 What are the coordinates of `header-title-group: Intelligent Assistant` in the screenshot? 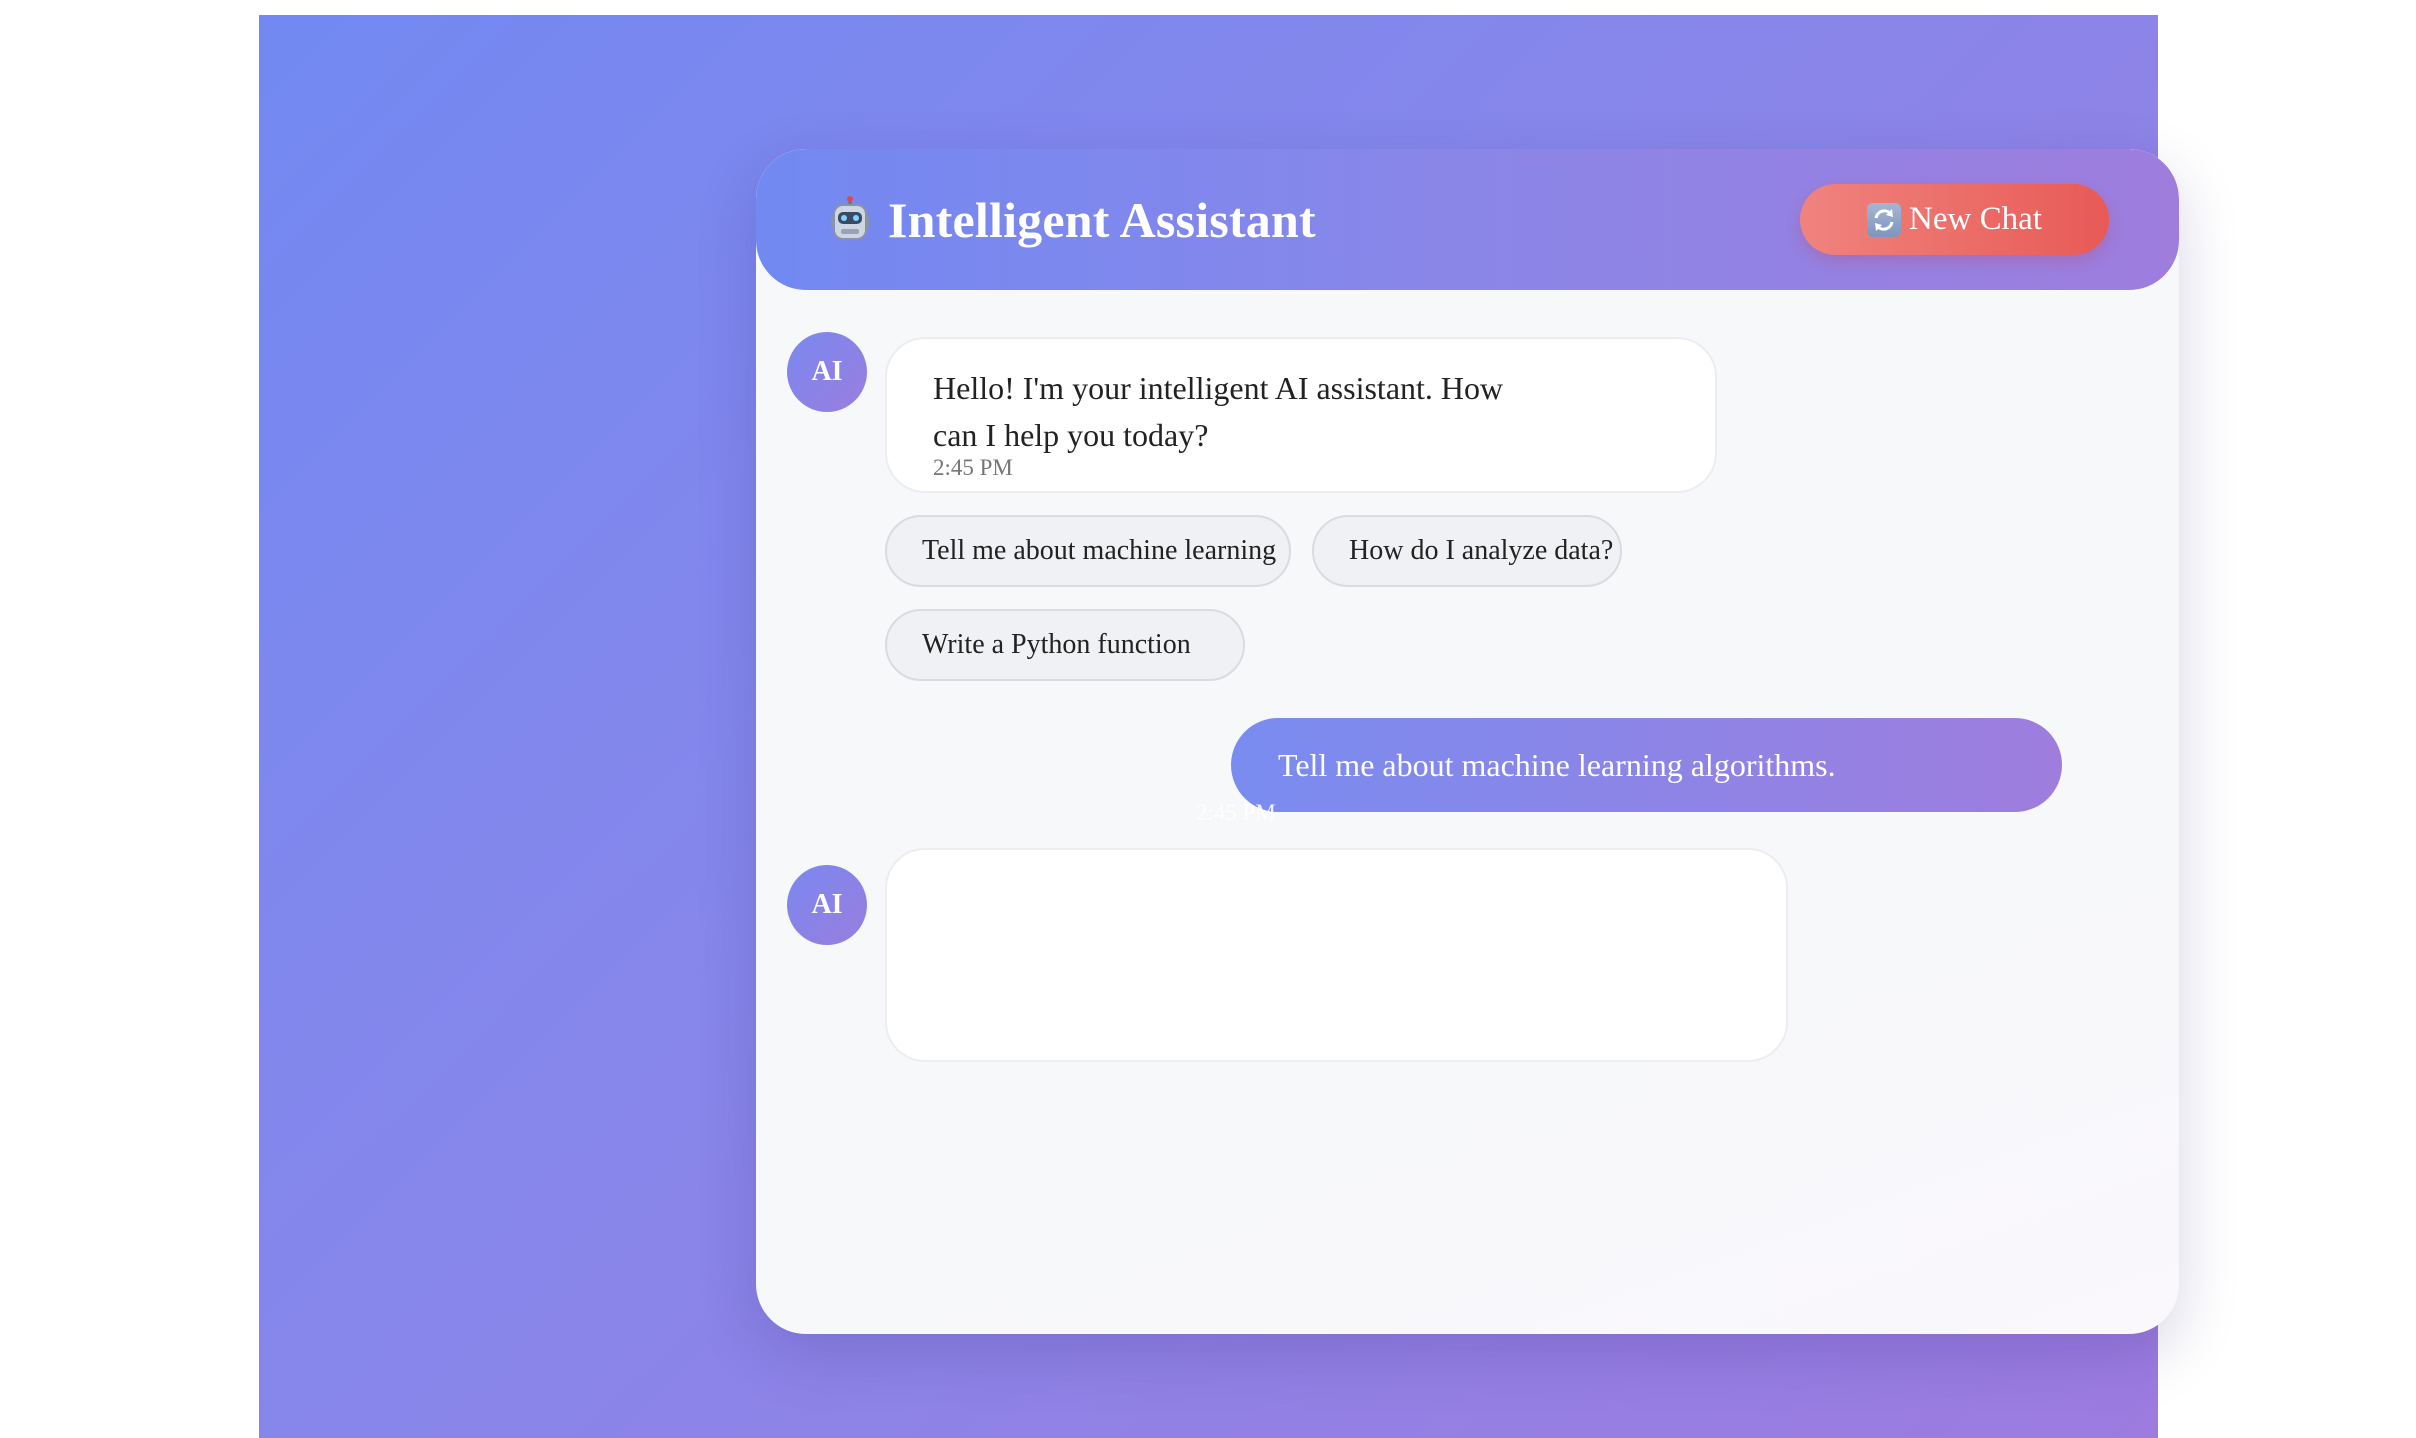 It's located at (1071, 220).